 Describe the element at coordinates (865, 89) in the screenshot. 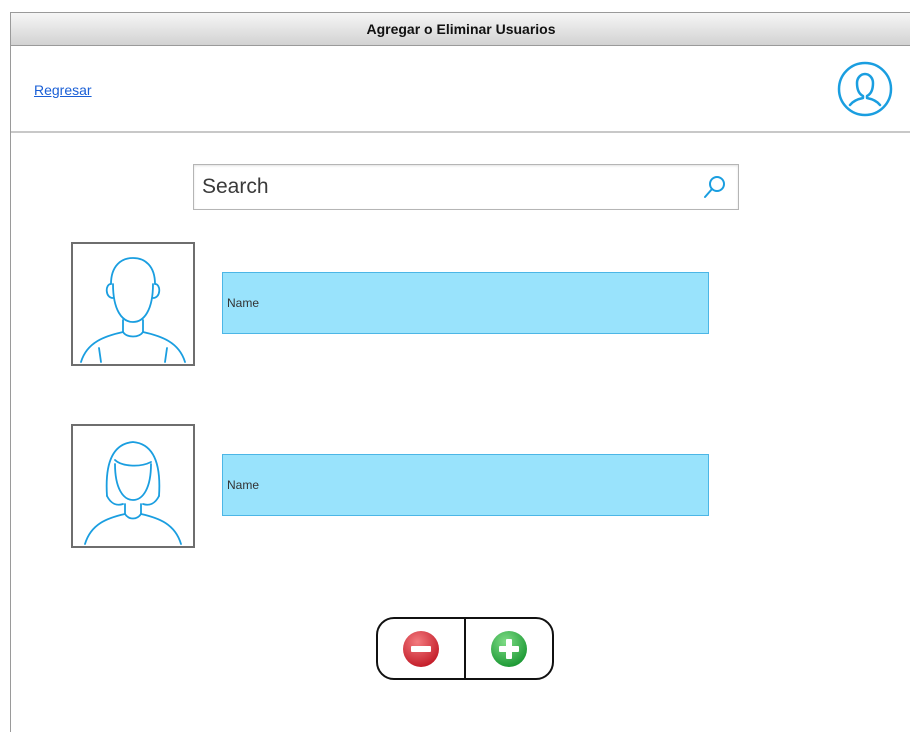

I see `user-circle-icon` at that location.